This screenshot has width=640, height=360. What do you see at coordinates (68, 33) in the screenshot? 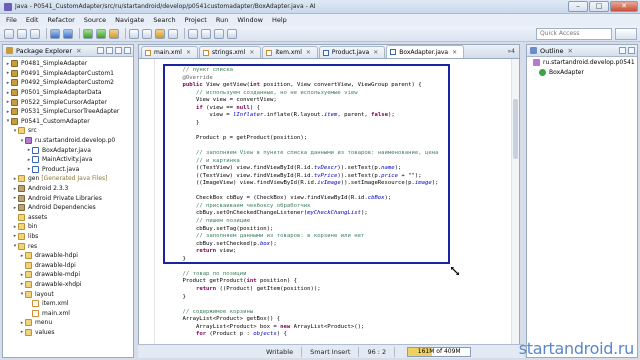
I see `avd-manager-icon` at bounding box center [68, 33].